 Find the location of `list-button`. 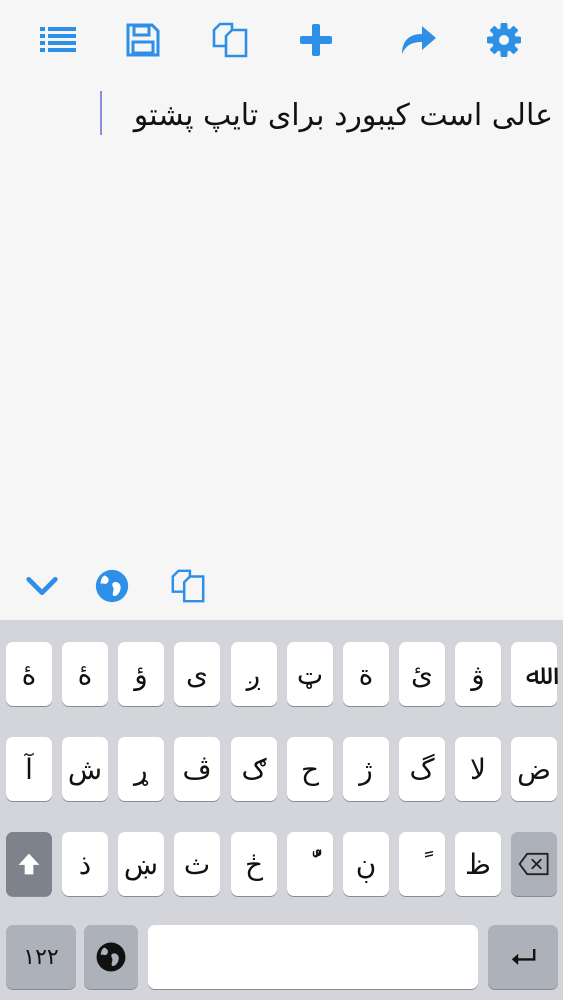

list-button is located at coordinates (58, 40).